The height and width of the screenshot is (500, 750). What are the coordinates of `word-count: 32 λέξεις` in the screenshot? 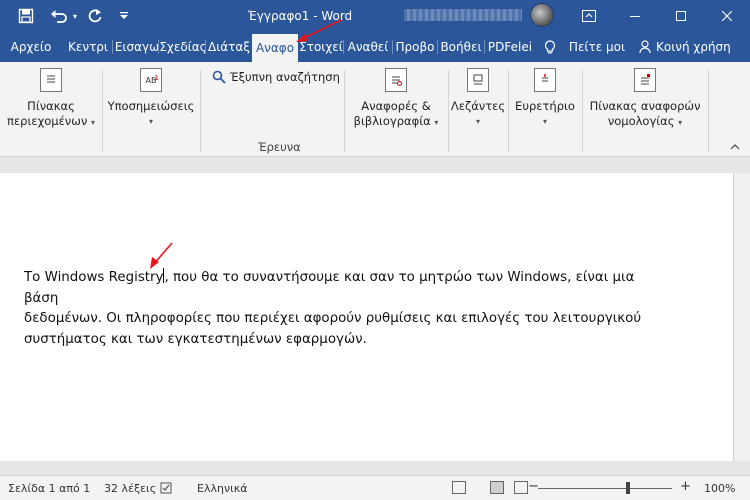 It's located at (130, 488).